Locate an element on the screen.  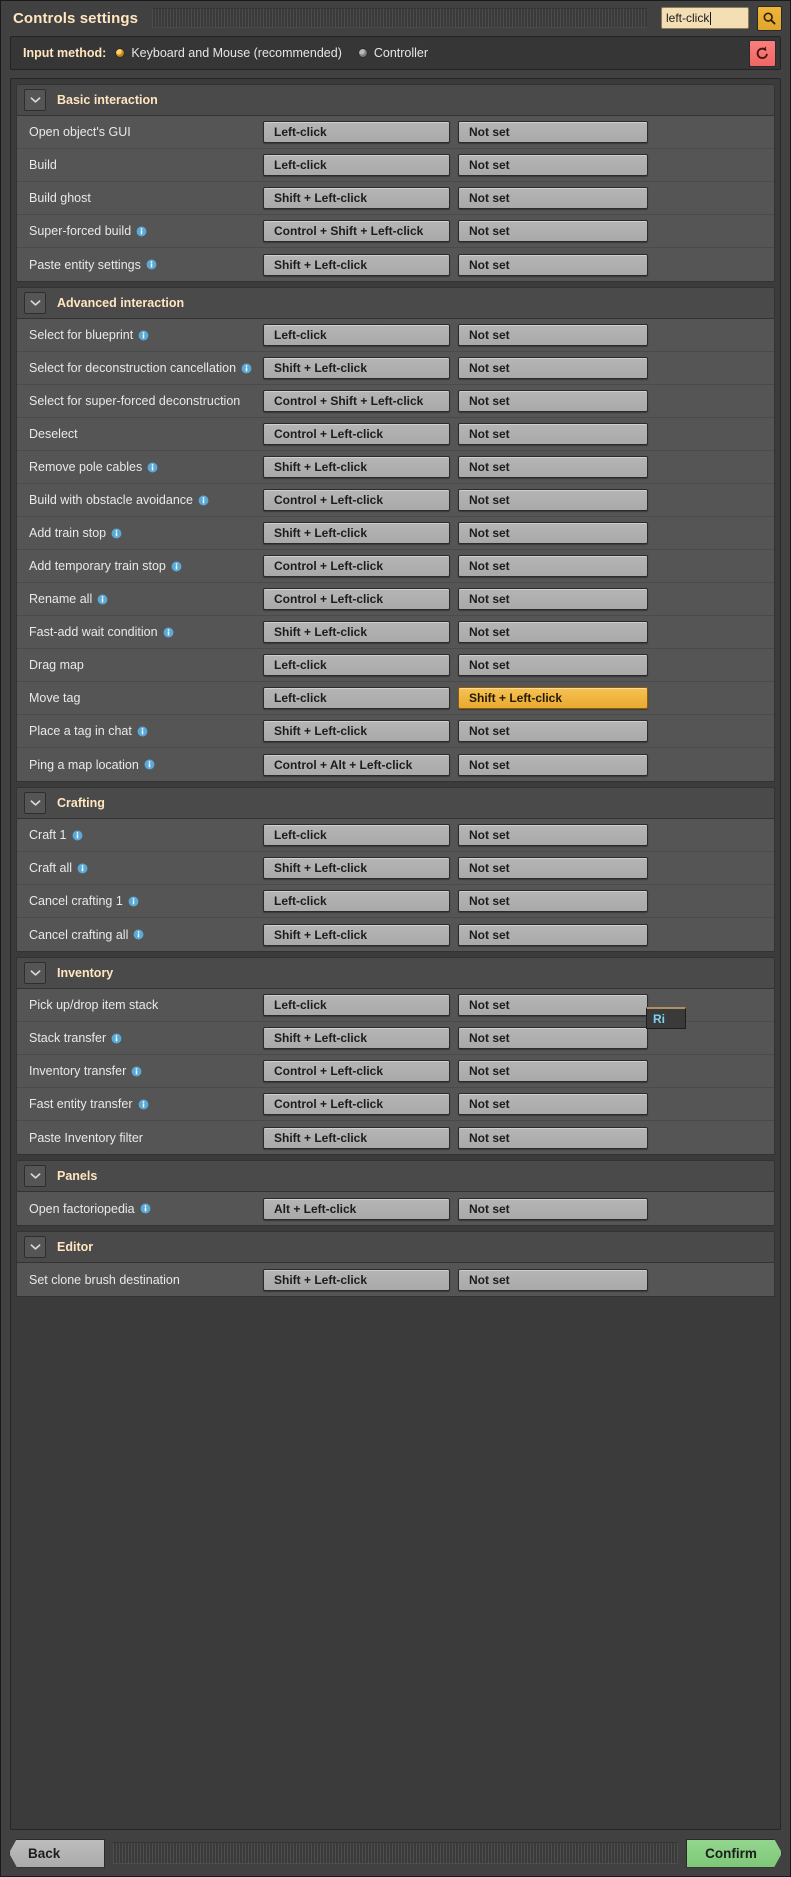
back-button: Back is located at coordinates (57, 1853).